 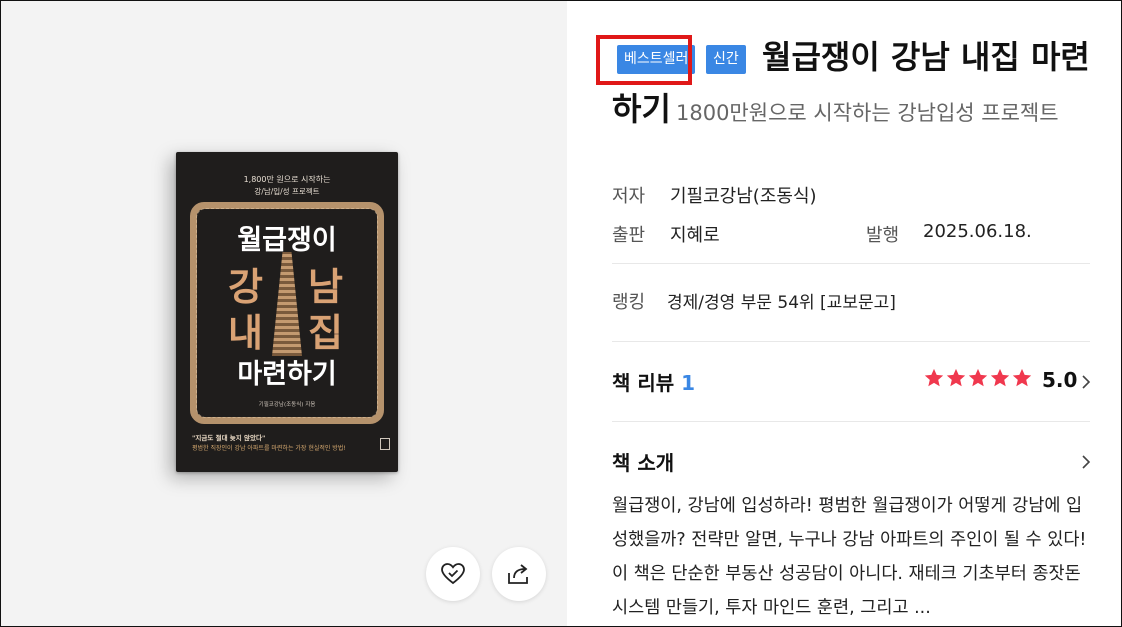 I want to click on star-rating, so click(x=978, y=378).